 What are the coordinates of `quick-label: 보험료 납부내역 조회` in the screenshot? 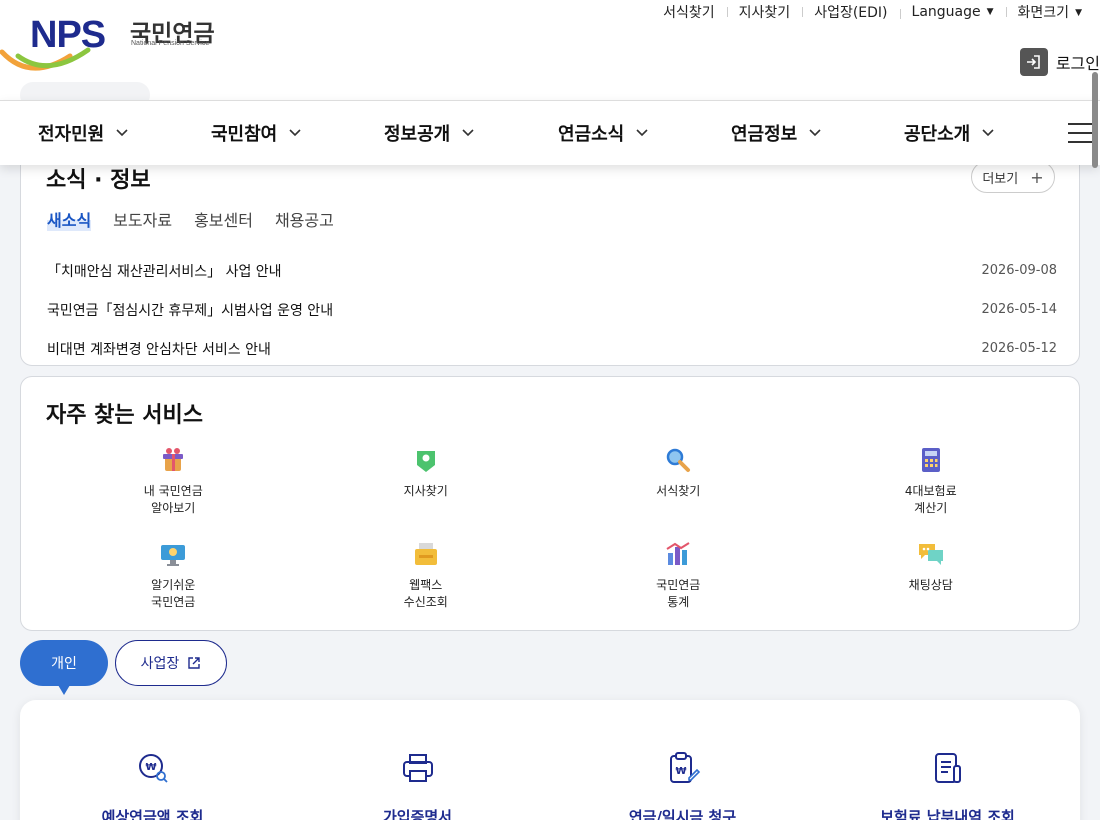 It's located at (947, 814).